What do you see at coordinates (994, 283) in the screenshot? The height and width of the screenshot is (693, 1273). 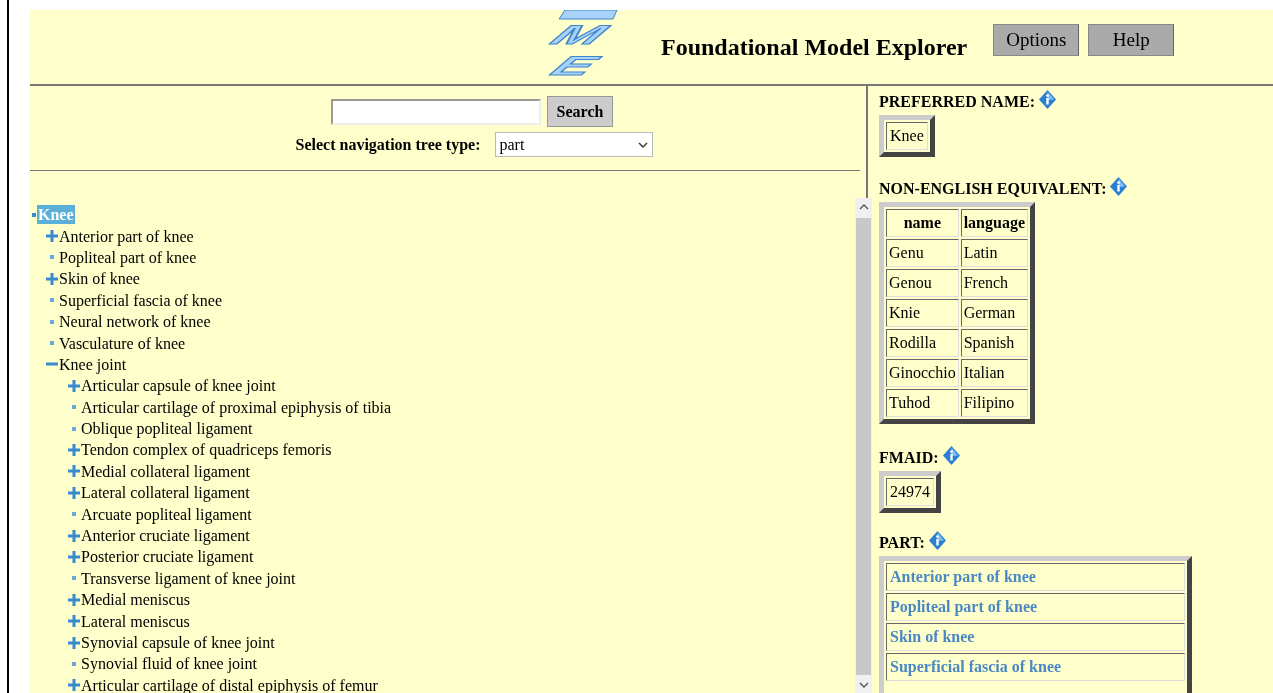 I see `table-cell: French` at bounding box center [994, 283].